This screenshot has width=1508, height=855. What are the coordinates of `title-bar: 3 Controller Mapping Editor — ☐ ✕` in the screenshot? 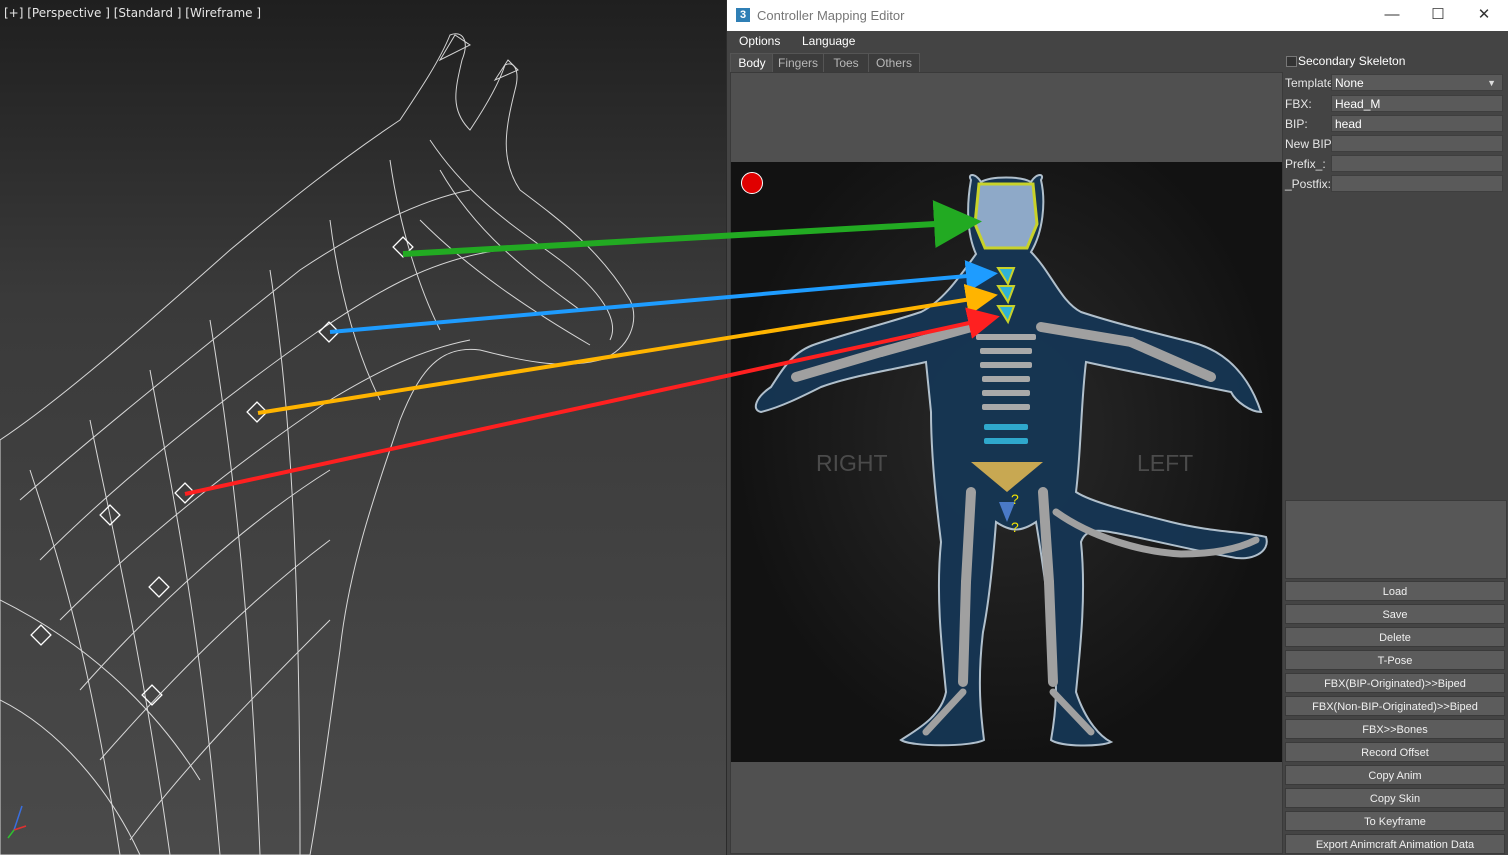 It's located at (1117, 15).